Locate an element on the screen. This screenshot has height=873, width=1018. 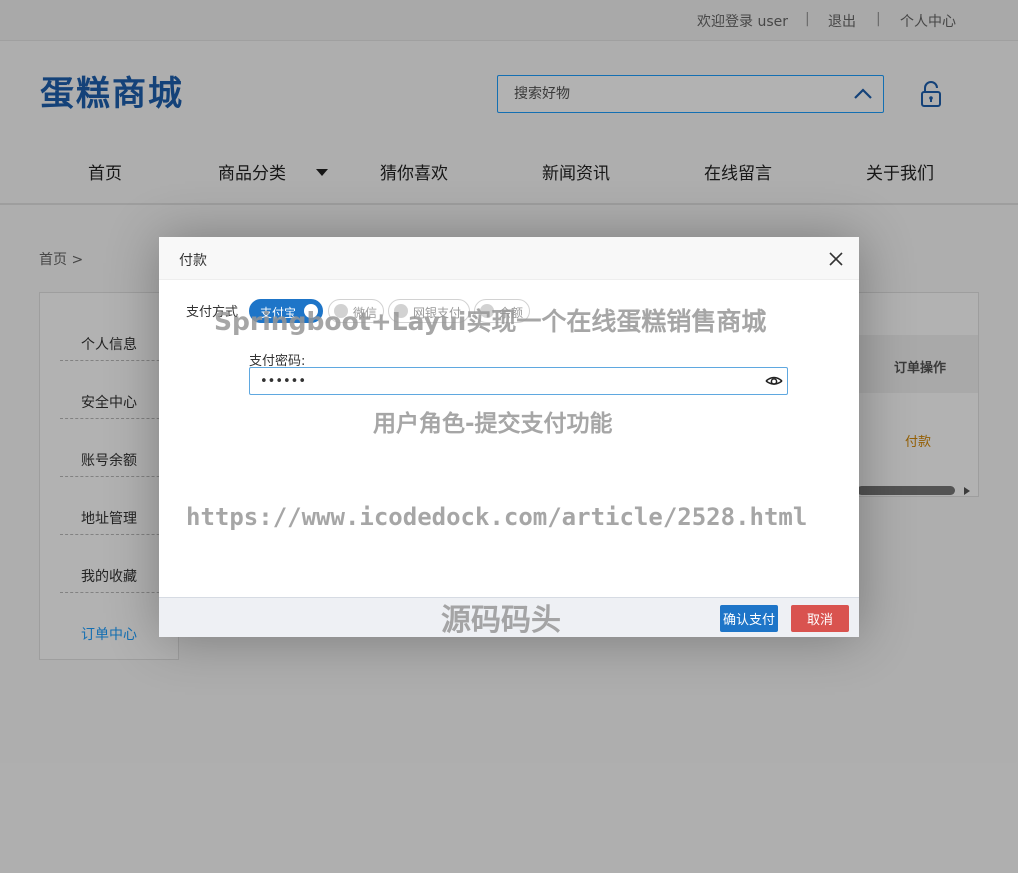
password-input is located at coordinates (502, 381).